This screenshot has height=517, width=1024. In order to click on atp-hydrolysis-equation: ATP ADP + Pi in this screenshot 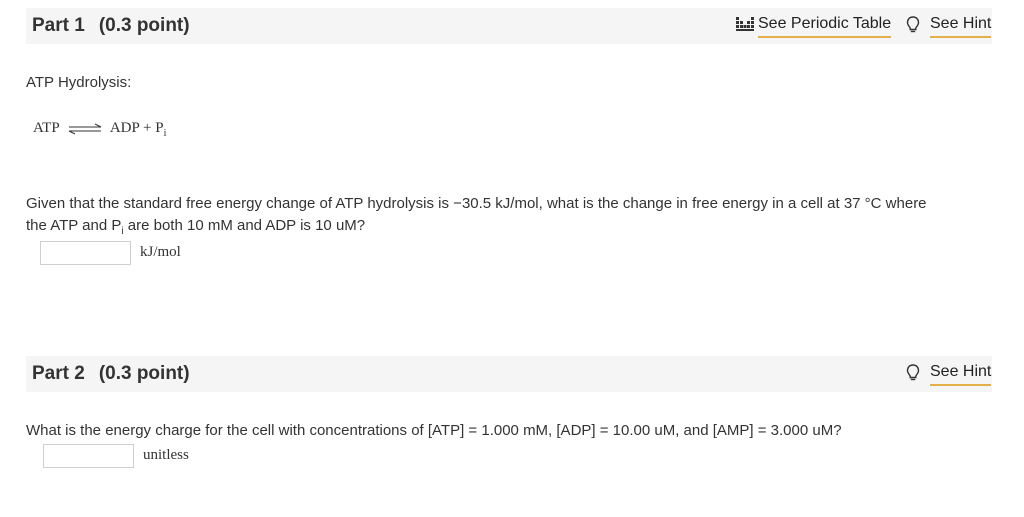, I will do `click(99, 129)`.